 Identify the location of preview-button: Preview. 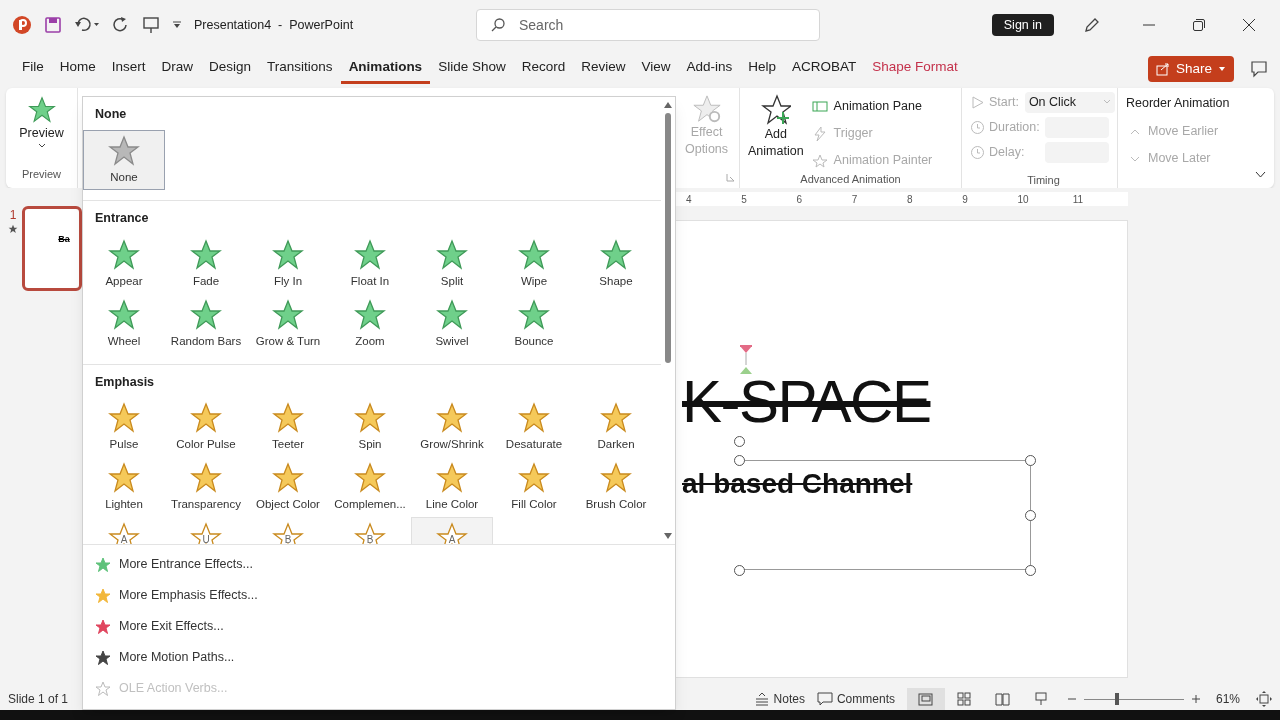
(41, 122).